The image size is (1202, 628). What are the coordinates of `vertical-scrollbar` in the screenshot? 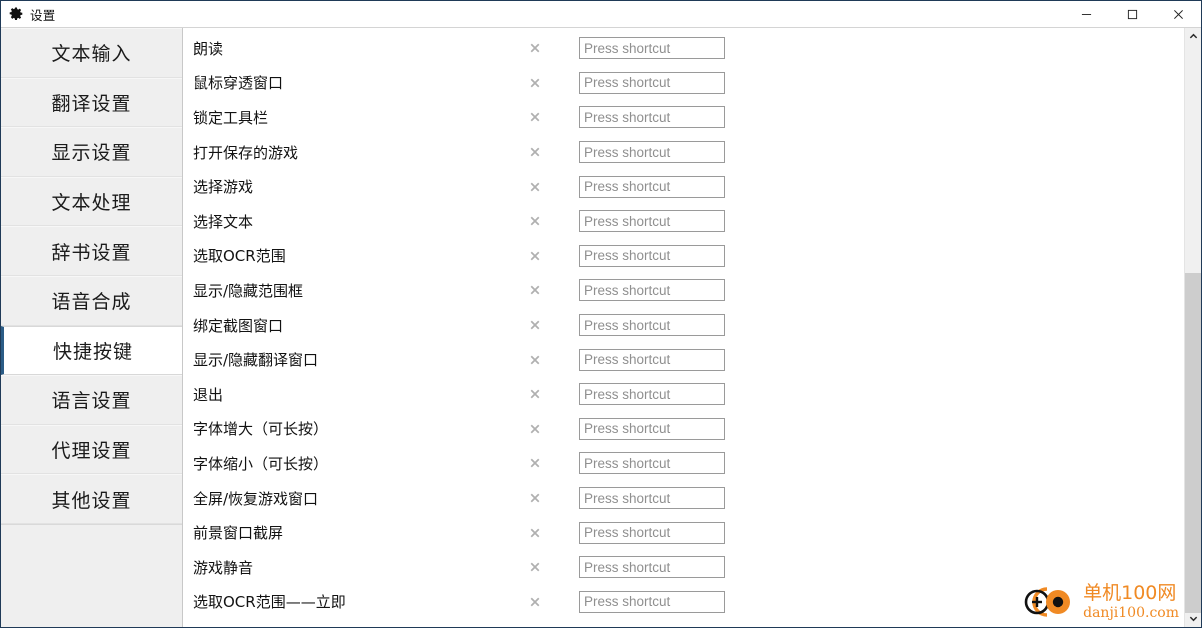 It's located at (1192, 327).